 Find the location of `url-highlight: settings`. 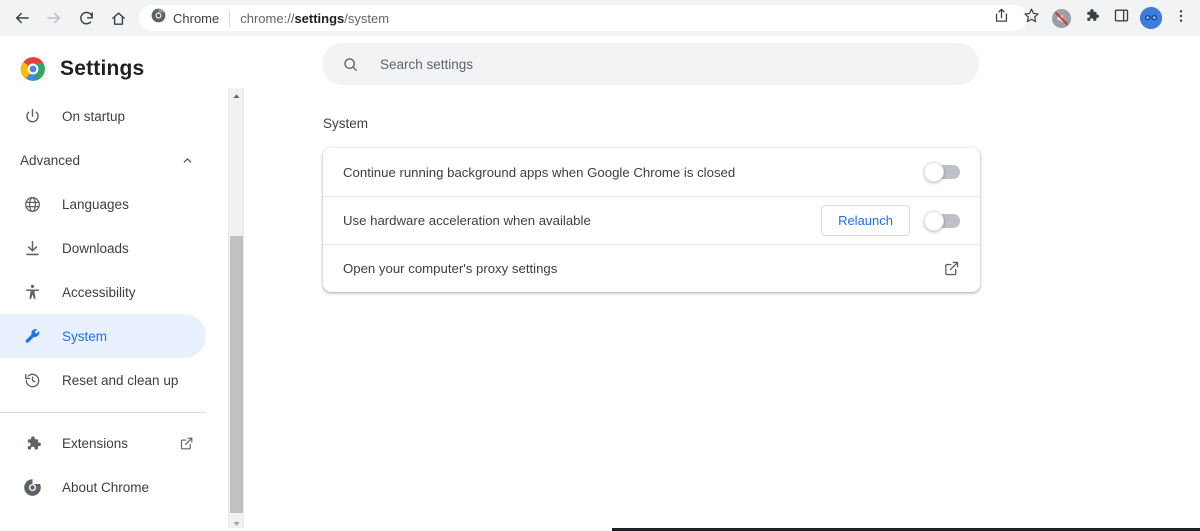

url-highlight: settings is located at coordinates (319, 18).